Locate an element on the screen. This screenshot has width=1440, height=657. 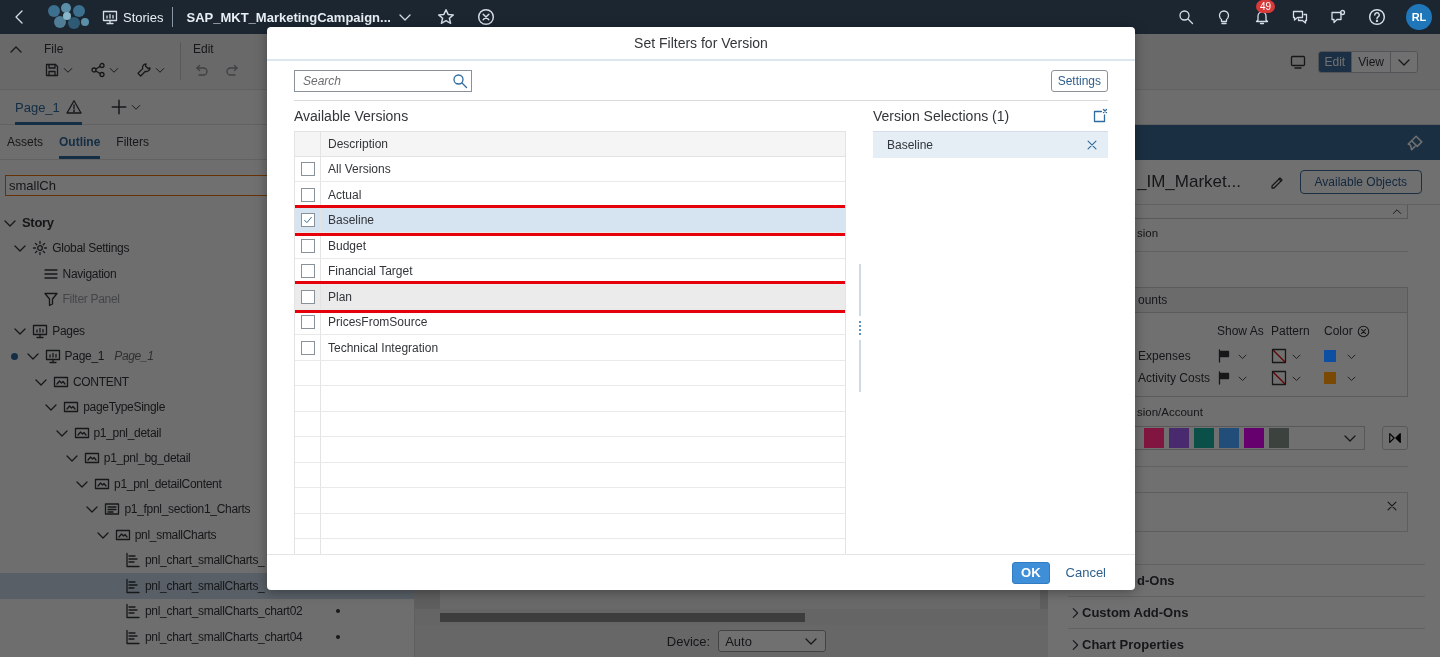
tree-row: CONTENT is located at coordinates (207, 382).